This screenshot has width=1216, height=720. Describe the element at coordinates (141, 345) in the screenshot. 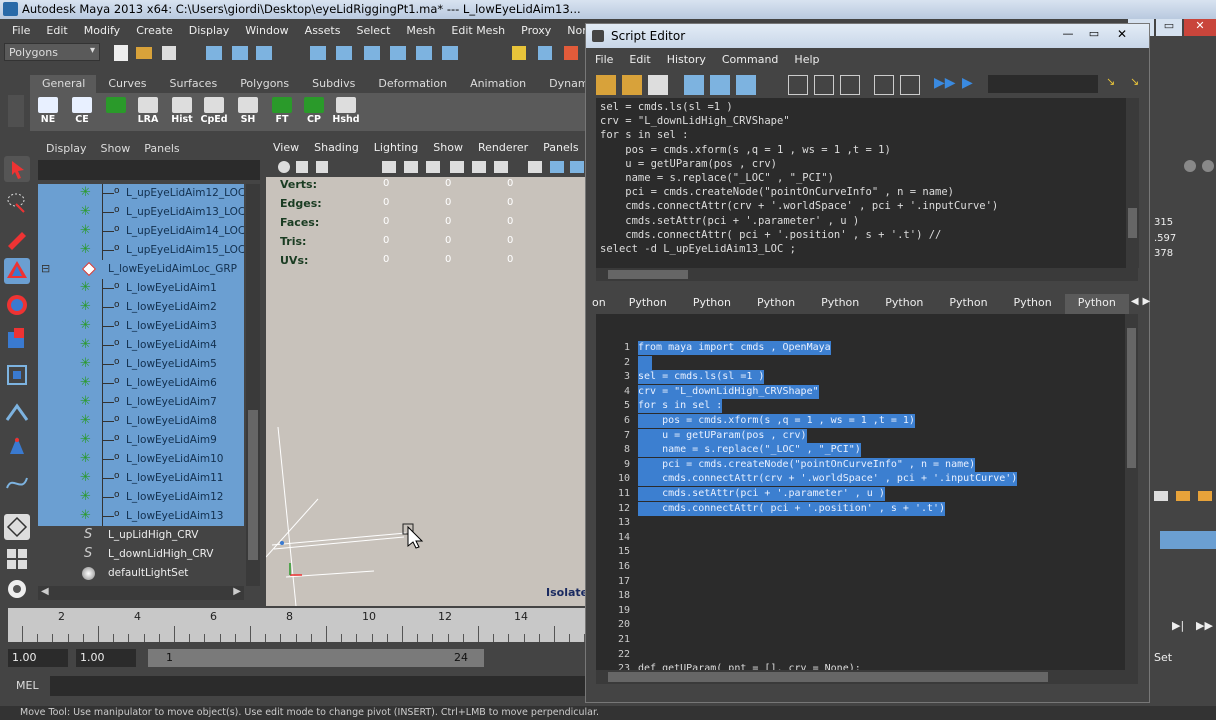

I see `outliner-row: ✳ o L_lowEyeLidAim4` at that location.